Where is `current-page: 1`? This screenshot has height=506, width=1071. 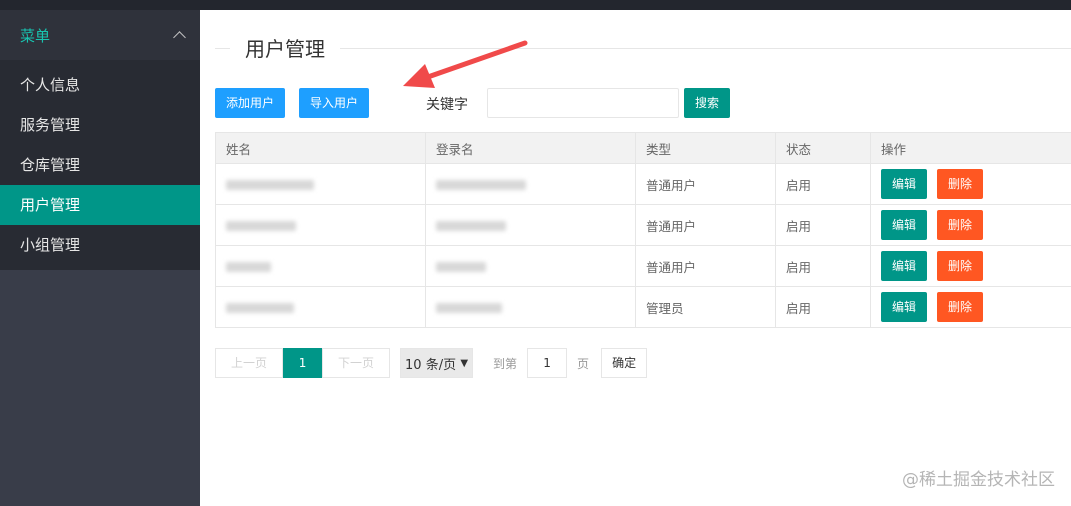 current-page: 1 is located at coordinates (303, 363).